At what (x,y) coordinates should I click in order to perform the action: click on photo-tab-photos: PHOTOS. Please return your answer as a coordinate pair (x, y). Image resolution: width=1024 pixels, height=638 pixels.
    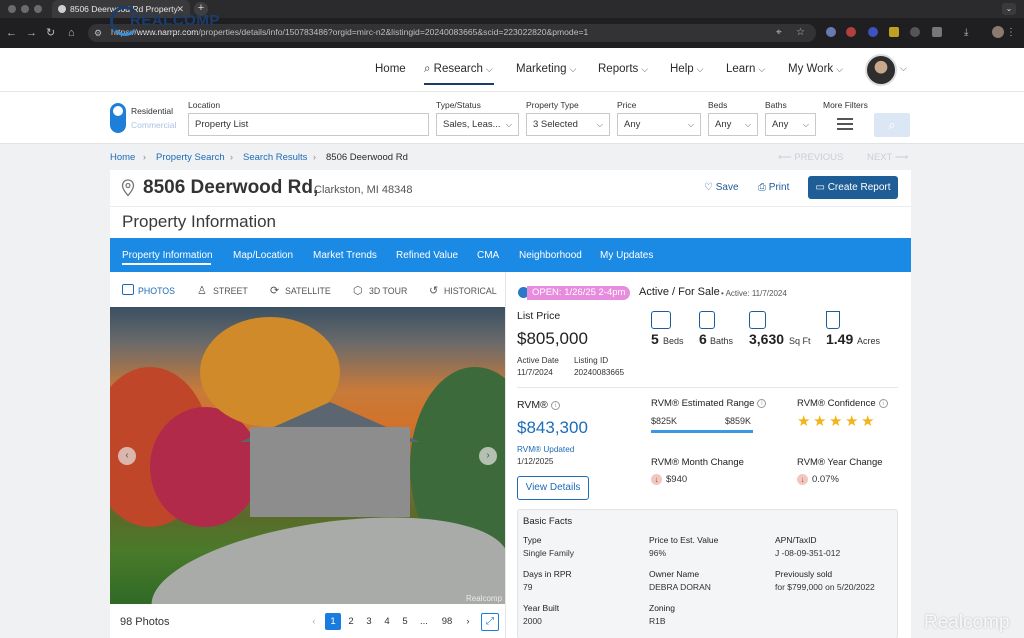
    Looking at the image, I should click on (156, 291).